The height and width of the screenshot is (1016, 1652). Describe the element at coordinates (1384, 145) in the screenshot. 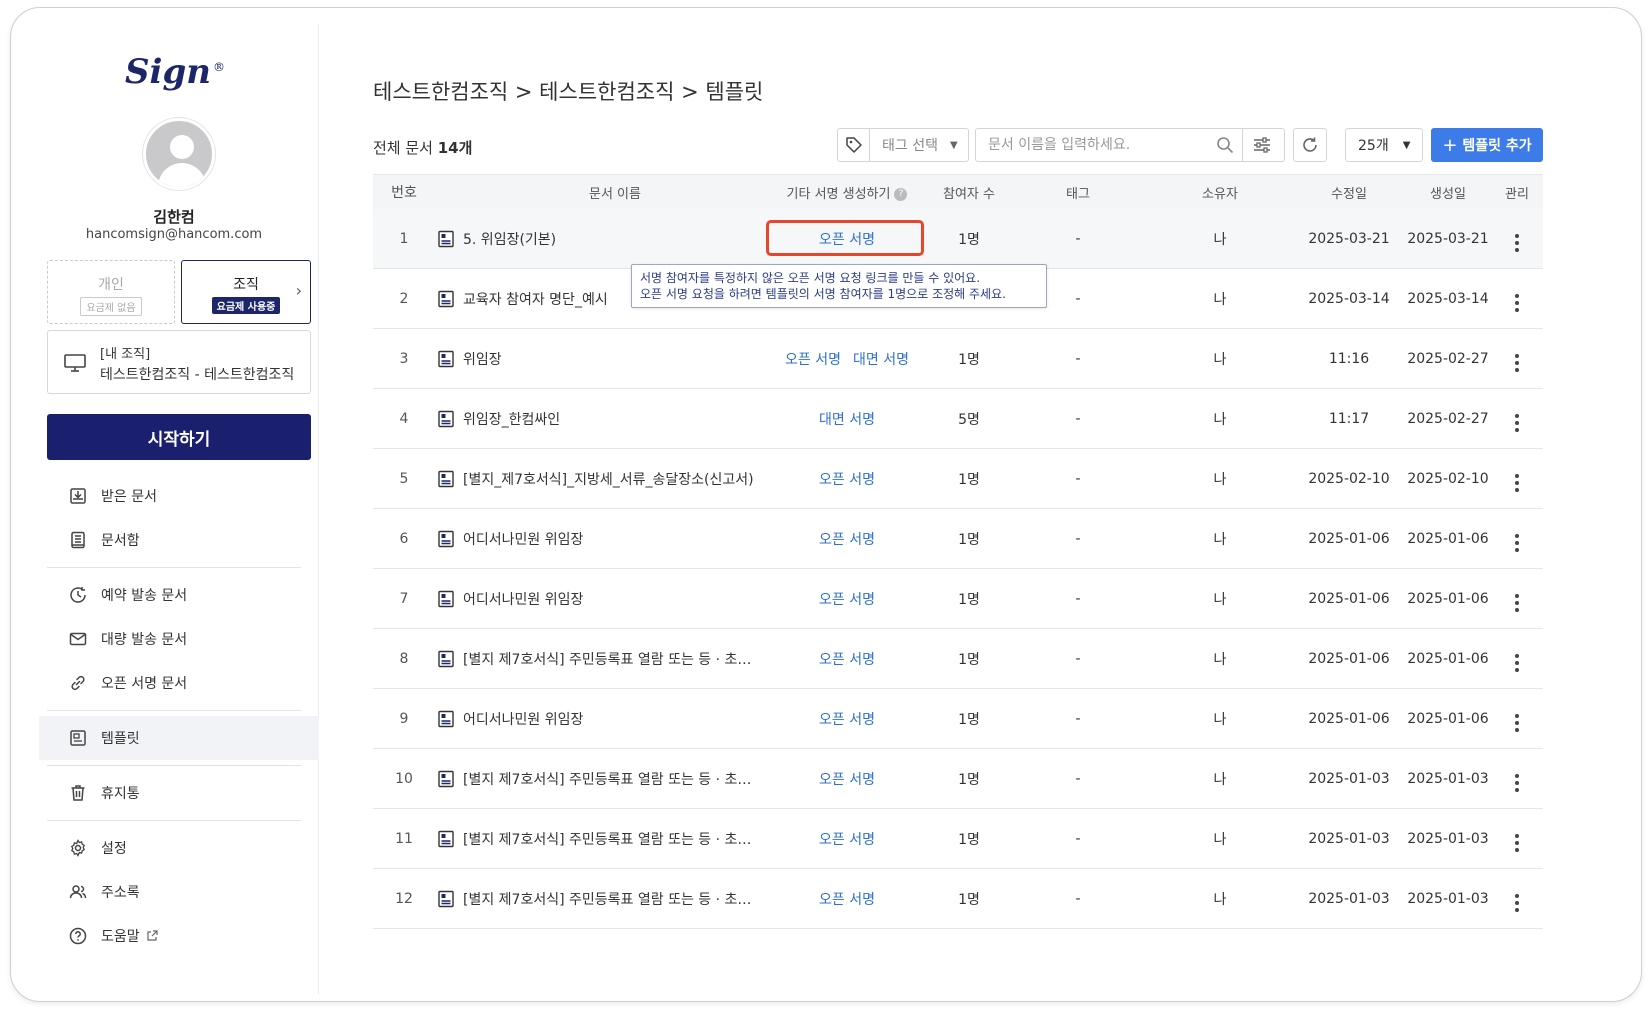

I see `per-page-select: 25개 ▼` at that location.